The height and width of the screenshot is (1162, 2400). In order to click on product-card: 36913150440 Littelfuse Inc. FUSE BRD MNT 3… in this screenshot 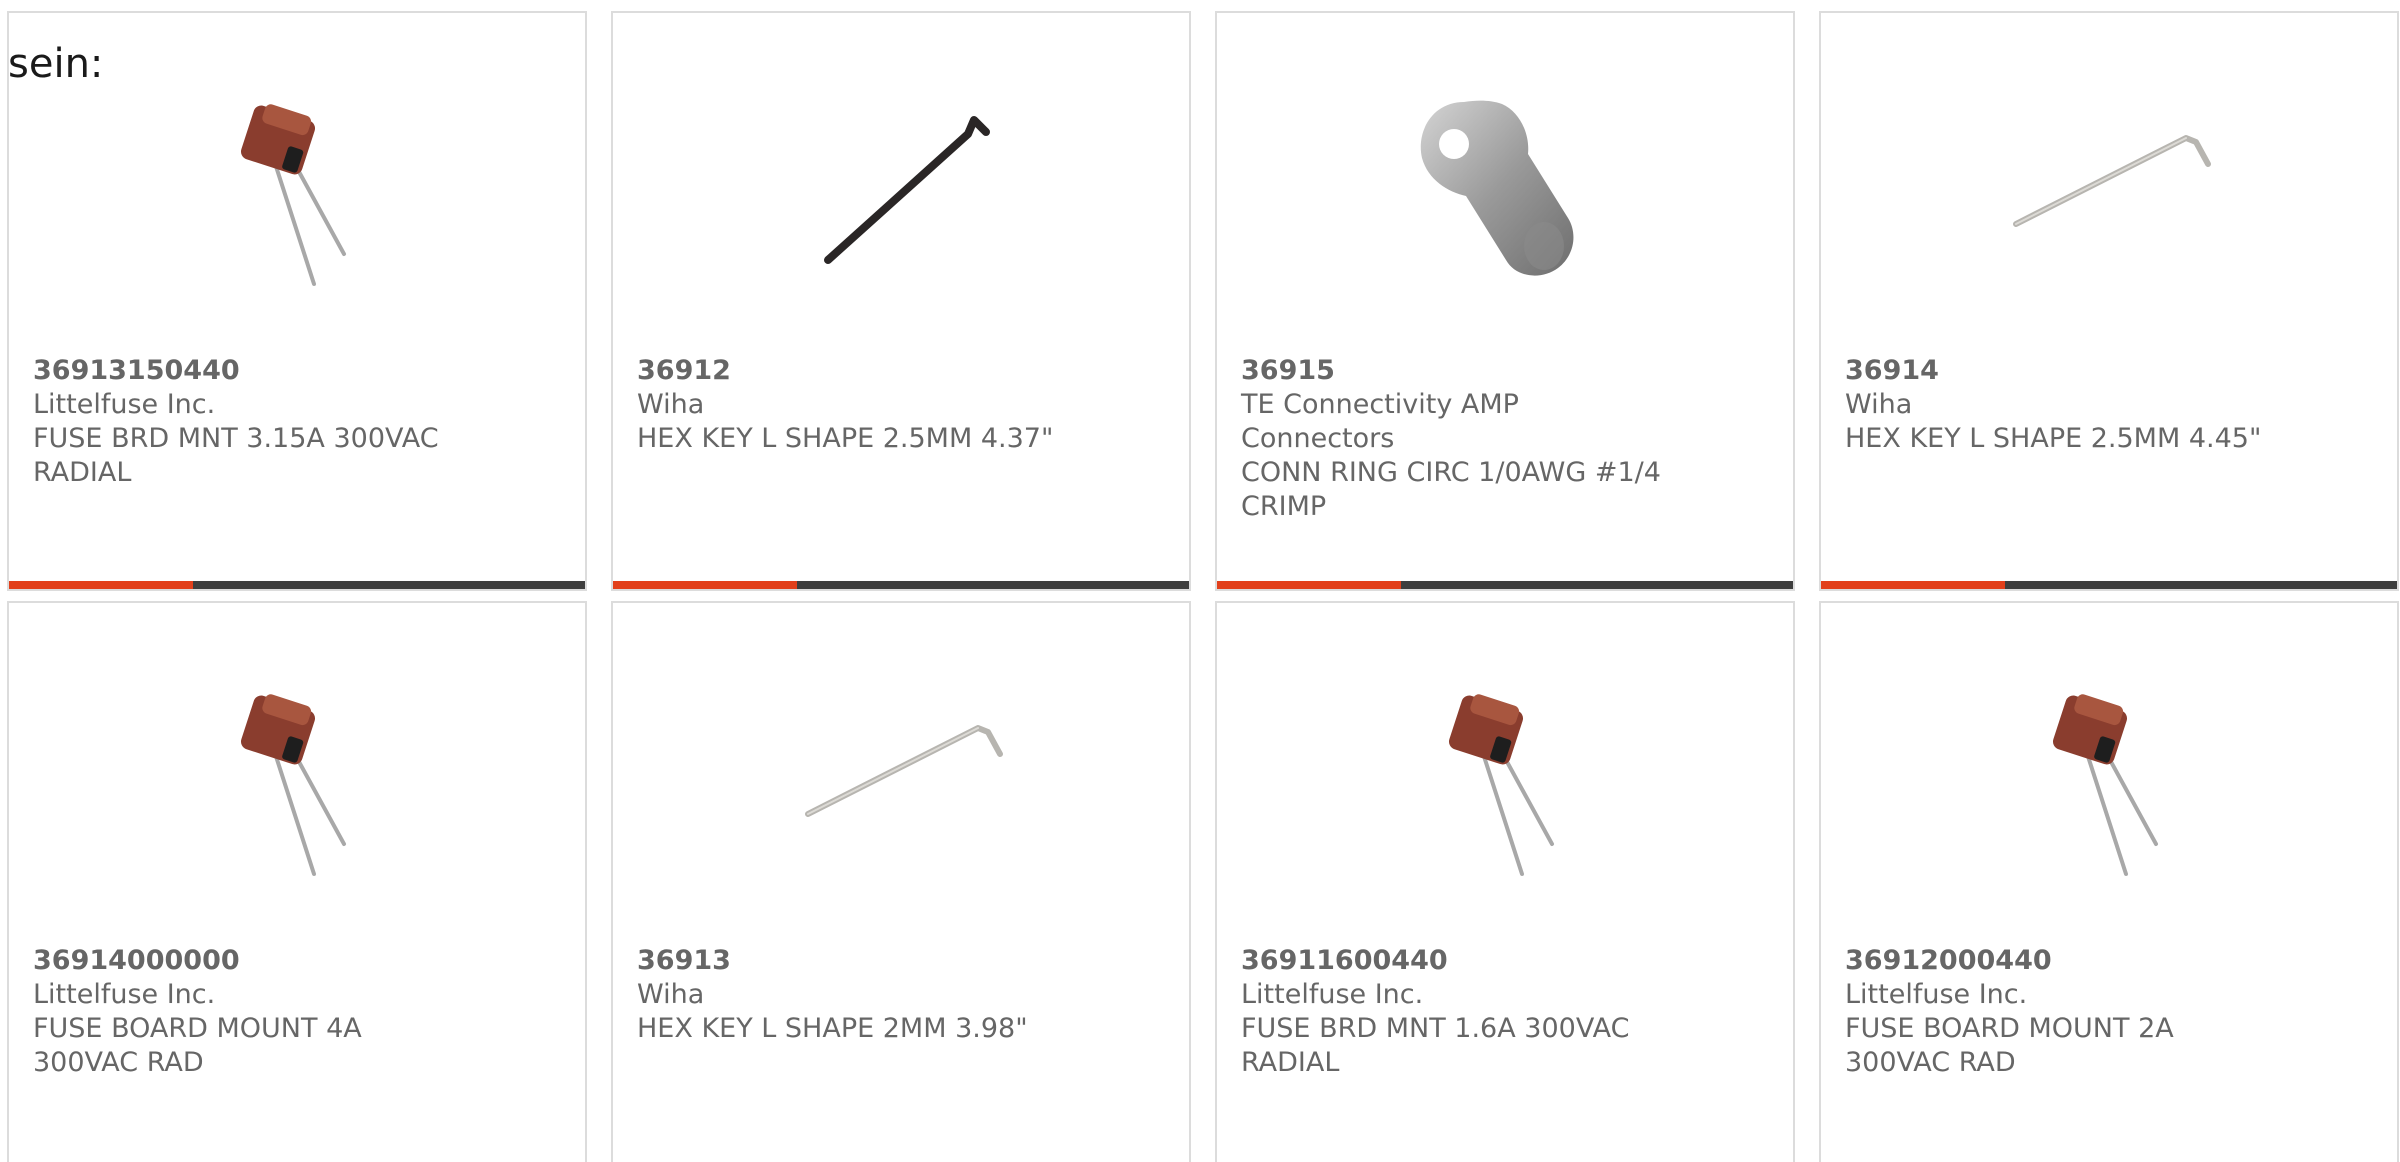, I will do `click(297, 301)`.